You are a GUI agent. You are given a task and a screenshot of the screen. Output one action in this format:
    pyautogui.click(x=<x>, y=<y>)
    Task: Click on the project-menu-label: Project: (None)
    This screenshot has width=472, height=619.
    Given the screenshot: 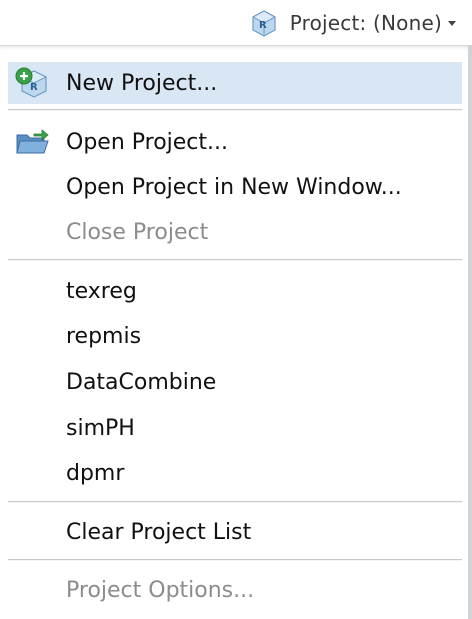 What is the action you would take?
    pyautogui.click(x=365, y=22)
    